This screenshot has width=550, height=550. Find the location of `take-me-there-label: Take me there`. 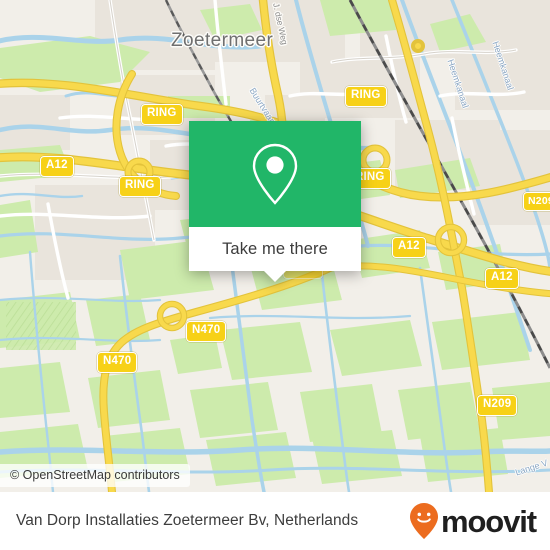

take-me-there-label: Take me there is located at coordinates (275, 248).